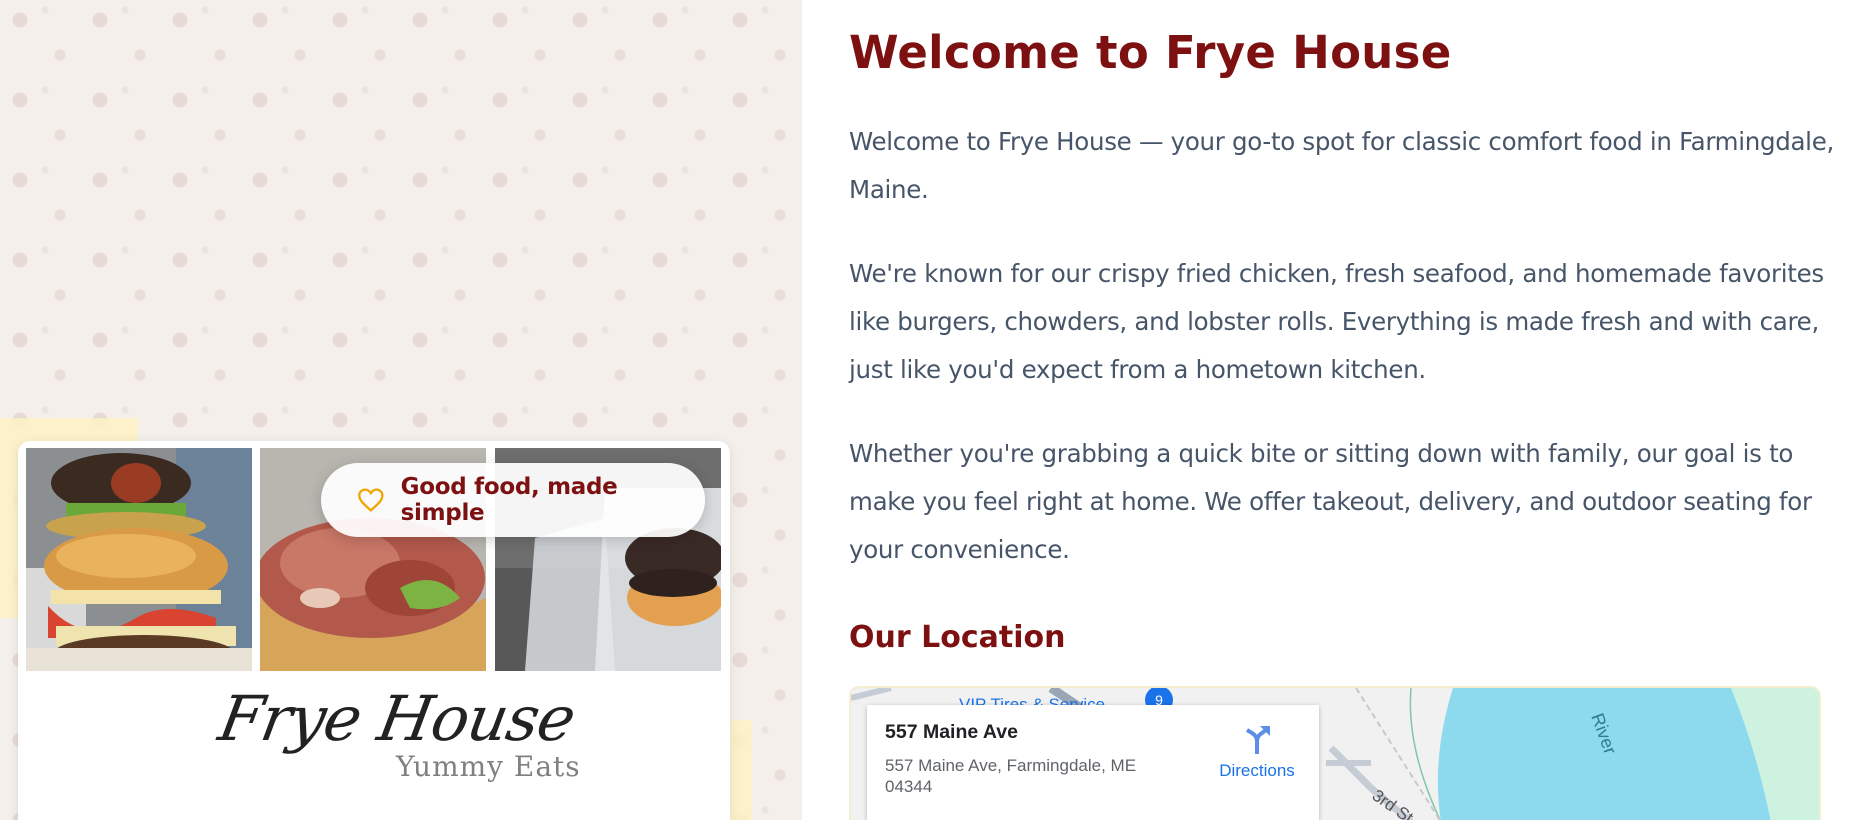  What do you see at coordinates (1257, 740) in the screenshot?
I see `directions-icon` at bounding box center [1257, 740].